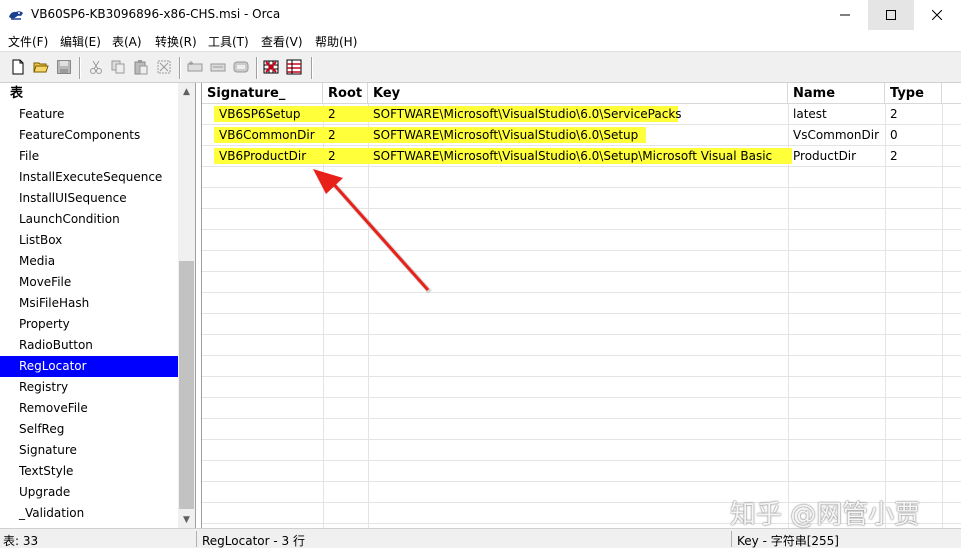 The image size is (961, 548). I want to click on table-list-item: _Validation, so click(89, 513).